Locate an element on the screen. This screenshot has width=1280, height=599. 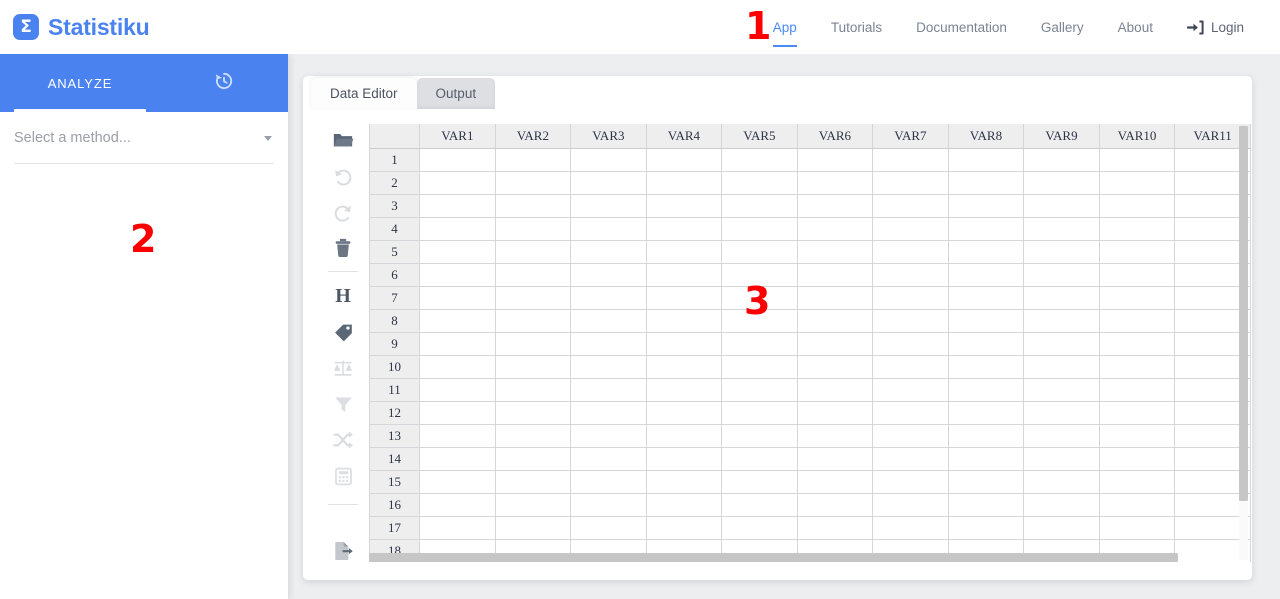
column-header: VAR5 is located at coordinates (759, 136).